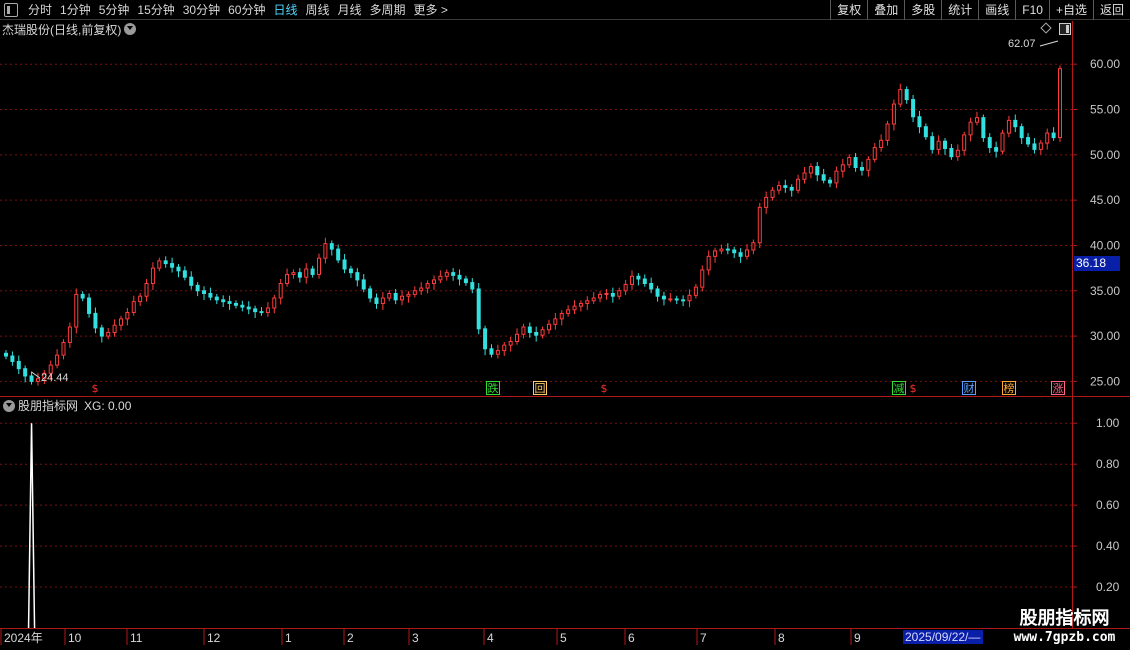  What do you see at coordinates (781, 638) in the screenshot?
I see `date-tick-label: 8` at bounding box center [781, 638].